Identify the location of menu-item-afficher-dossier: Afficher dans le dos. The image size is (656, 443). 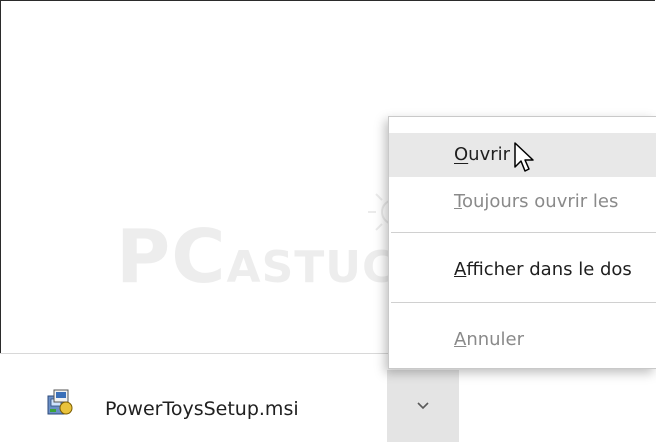
(522, 270).